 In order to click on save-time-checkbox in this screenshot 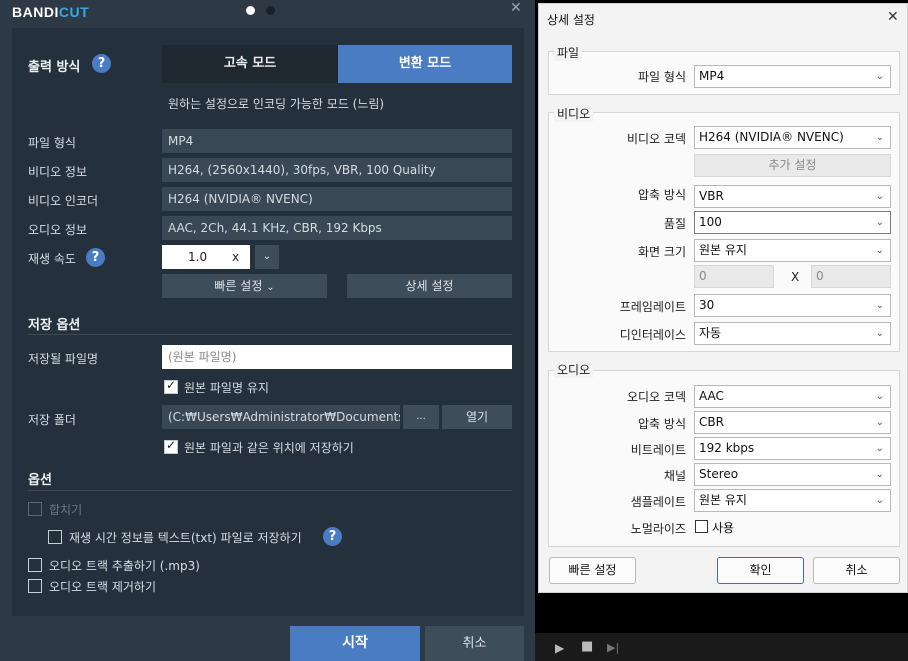, I will do `click(55, 537)`.